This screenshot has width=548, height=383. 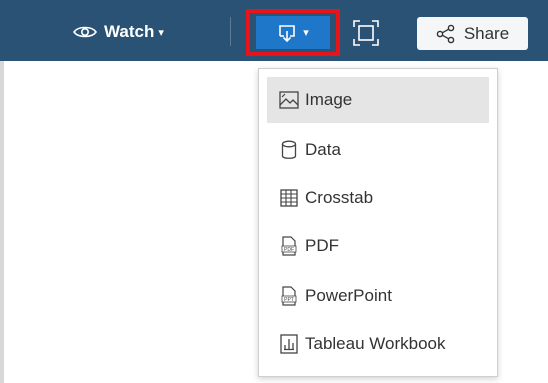 What do you see at coordinates (323, 149) in the screenshot?
I see `menu-item-label: Data` at bounding box center [323, 149].